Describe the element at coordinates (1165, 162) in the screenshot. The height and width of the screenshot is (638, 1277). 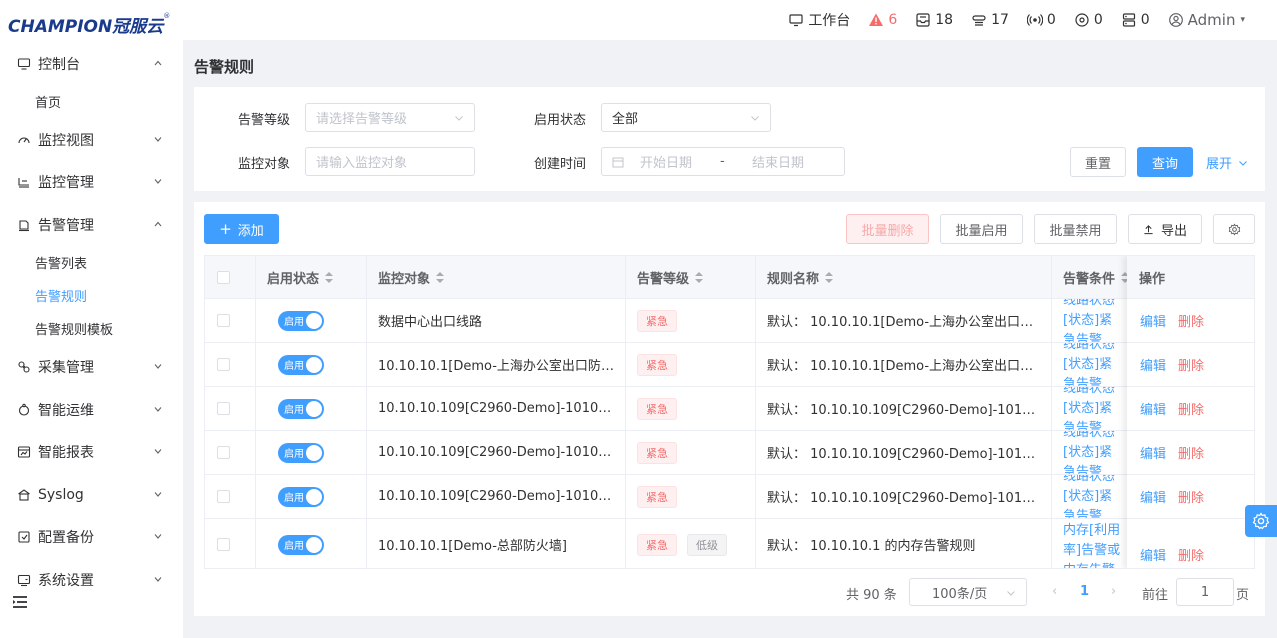
I see `query-button: 查询` at that location.